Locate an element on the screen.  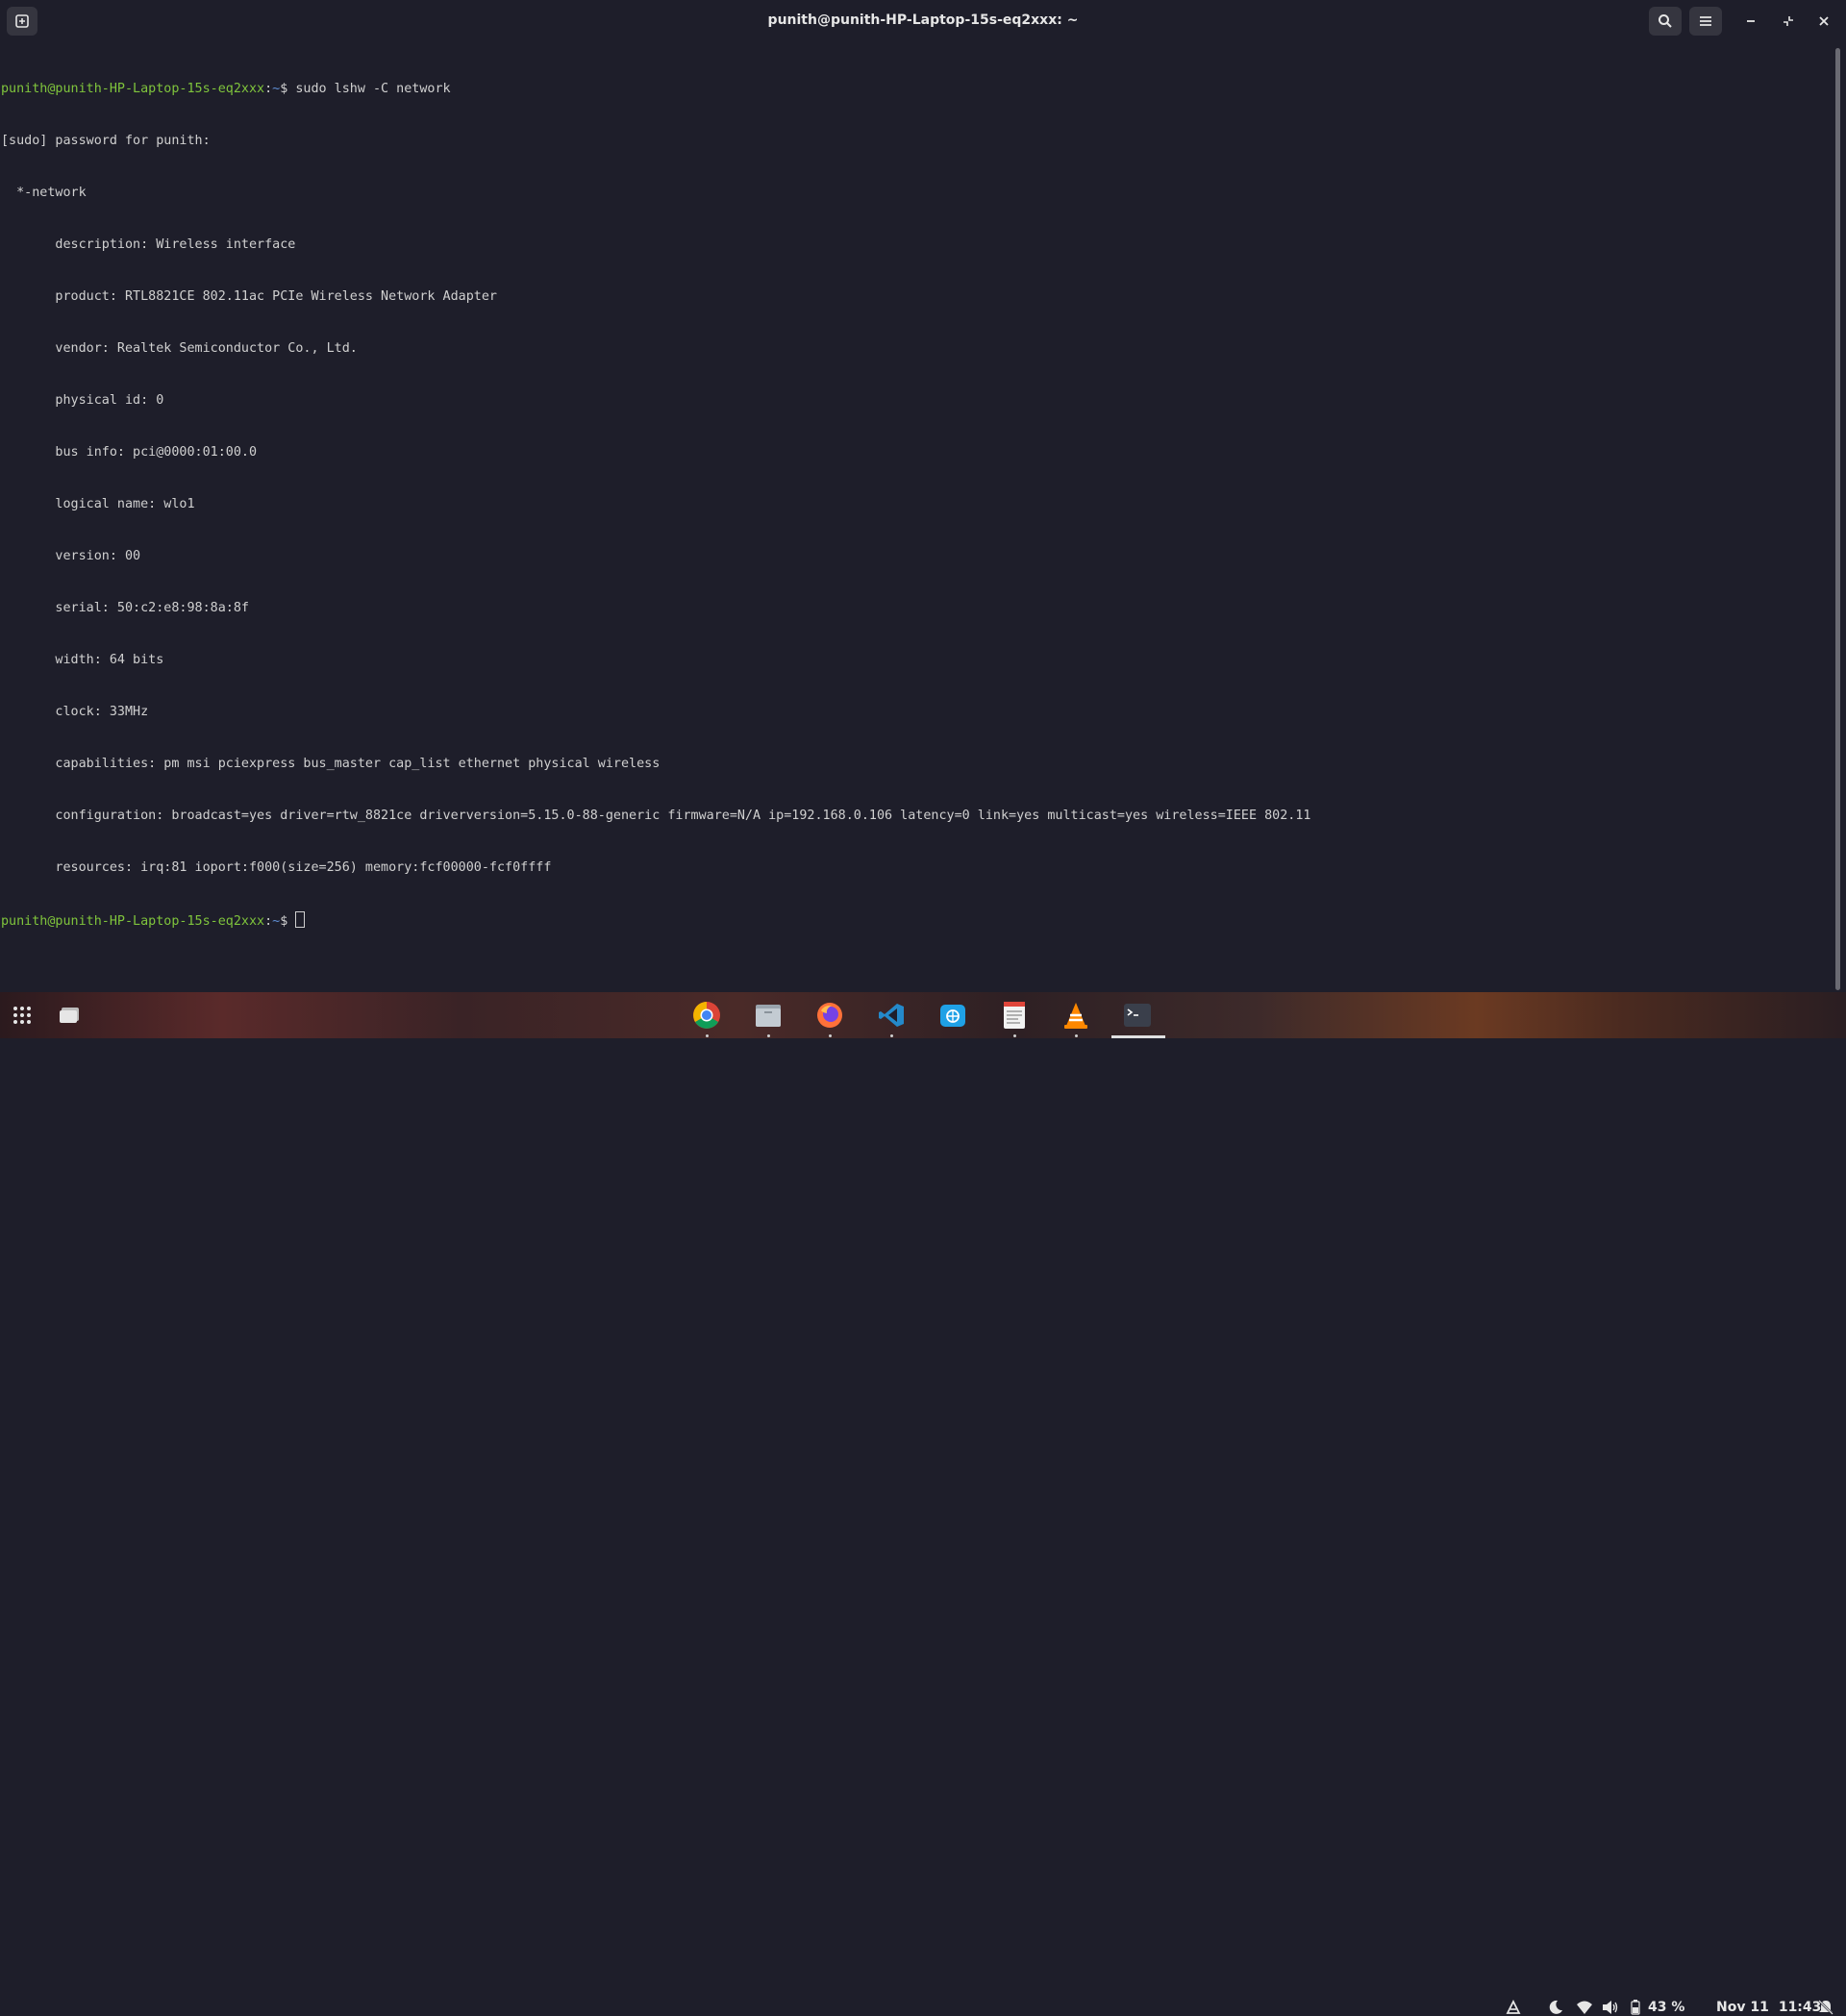
title-bar: punith@punith-HP-Laptop-15s-eq2xxx: ~ is located at coordinates (923, 21).